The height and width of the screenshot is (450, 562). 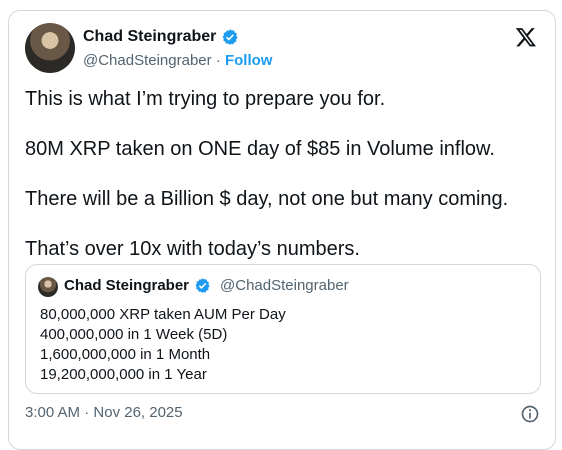 What do you see at coordinates (284, 285) in the screenshot?
I see `quote-author-handle: @ChadSteingraber` at bounding box center [284, 285].